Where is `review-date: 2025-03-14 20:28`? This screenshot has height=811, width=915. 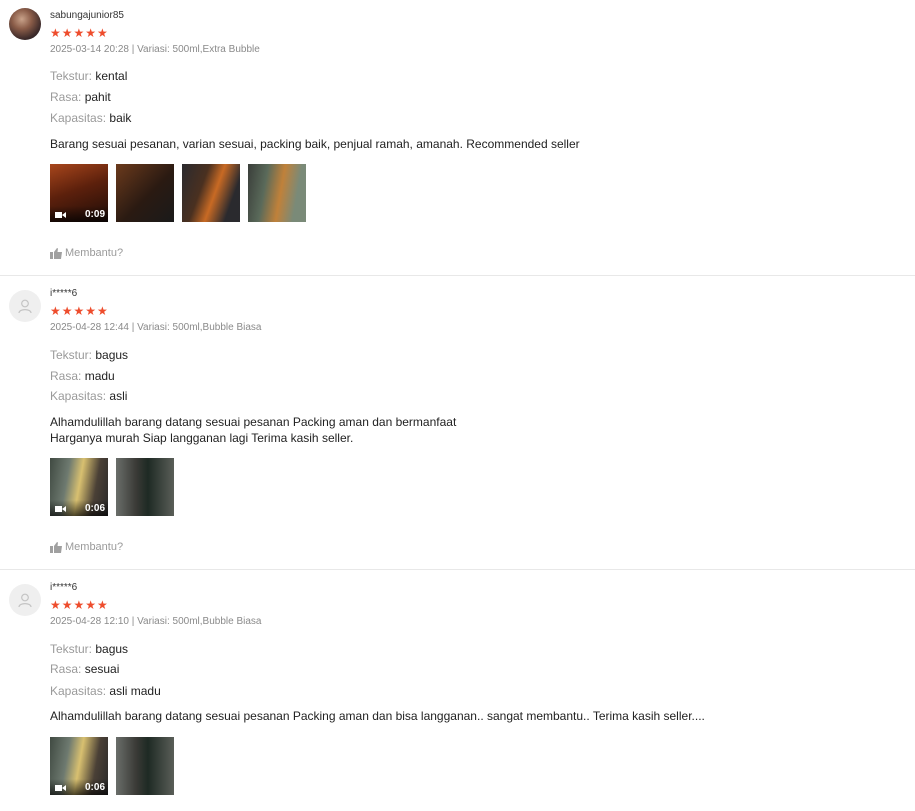 review-date: 2025-03-14 20:28 is located at coordinates (89, 49).